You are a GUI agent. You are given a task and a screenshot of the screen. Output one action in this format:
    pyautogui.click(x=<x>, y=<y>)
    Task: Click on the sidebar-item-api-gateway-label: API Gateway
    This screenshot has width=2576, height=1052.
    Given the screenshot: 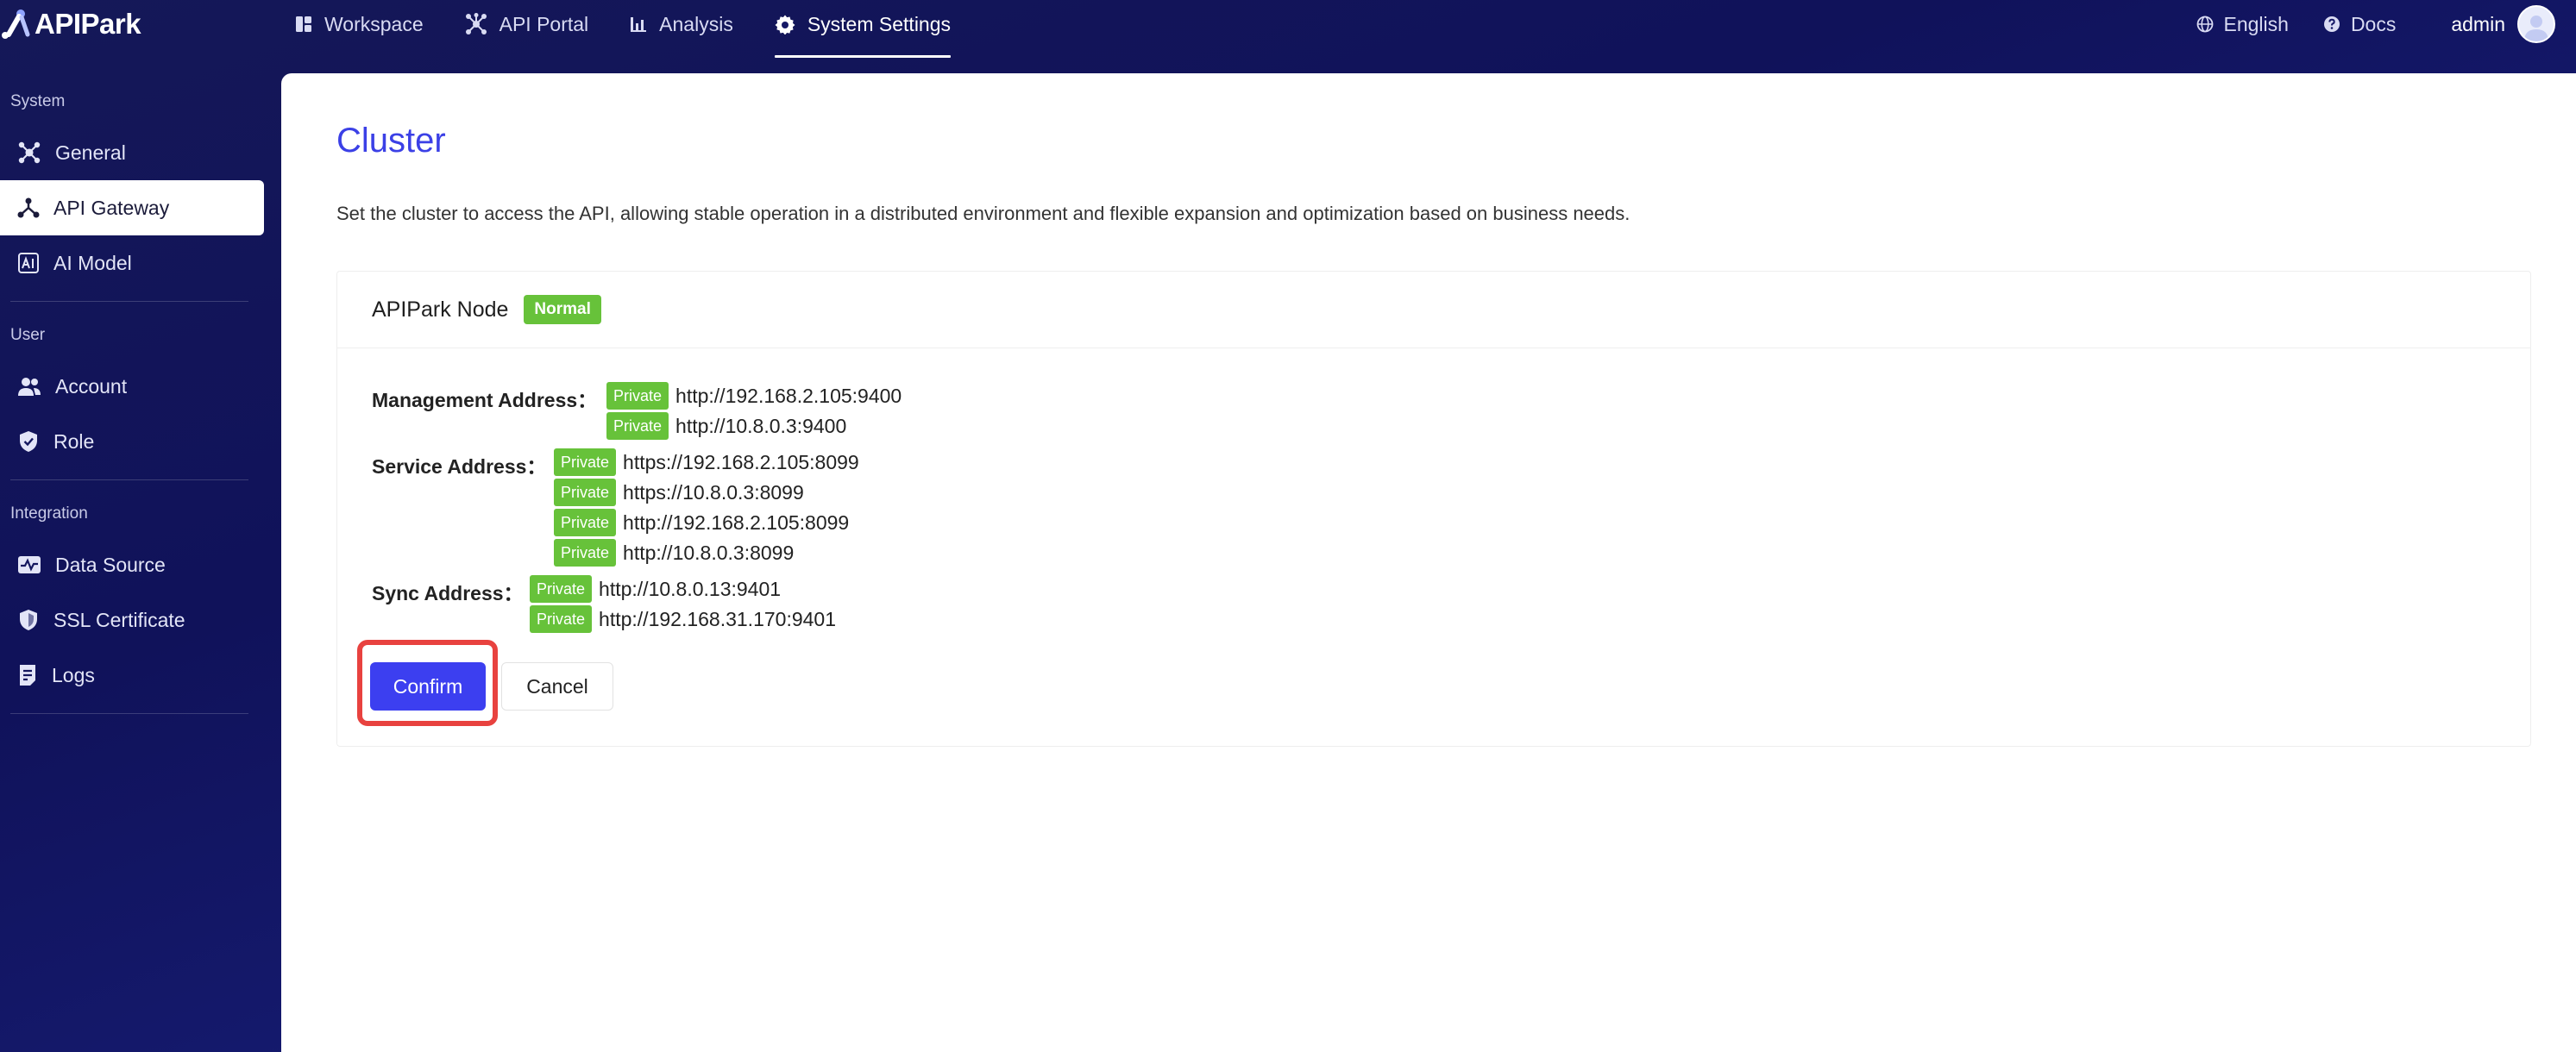 What is the action you would take?
    pyautogui.click(x=111, y=208)
    